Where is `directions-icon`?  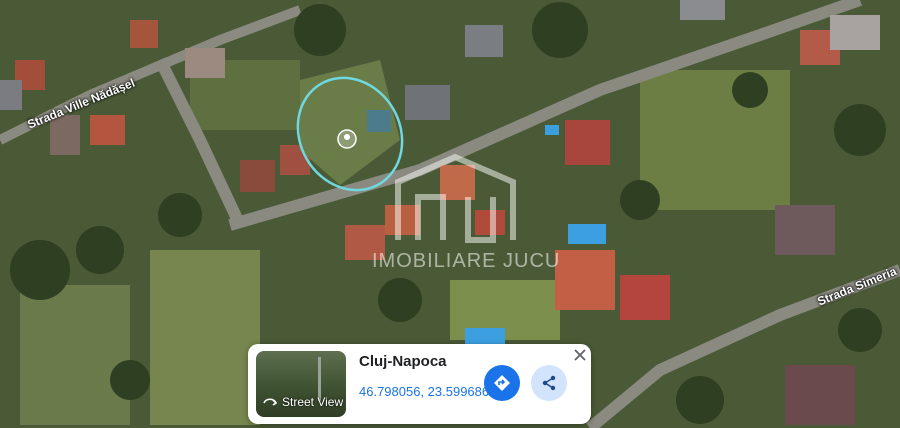 directions-icon is located at coordinates (502, 383).